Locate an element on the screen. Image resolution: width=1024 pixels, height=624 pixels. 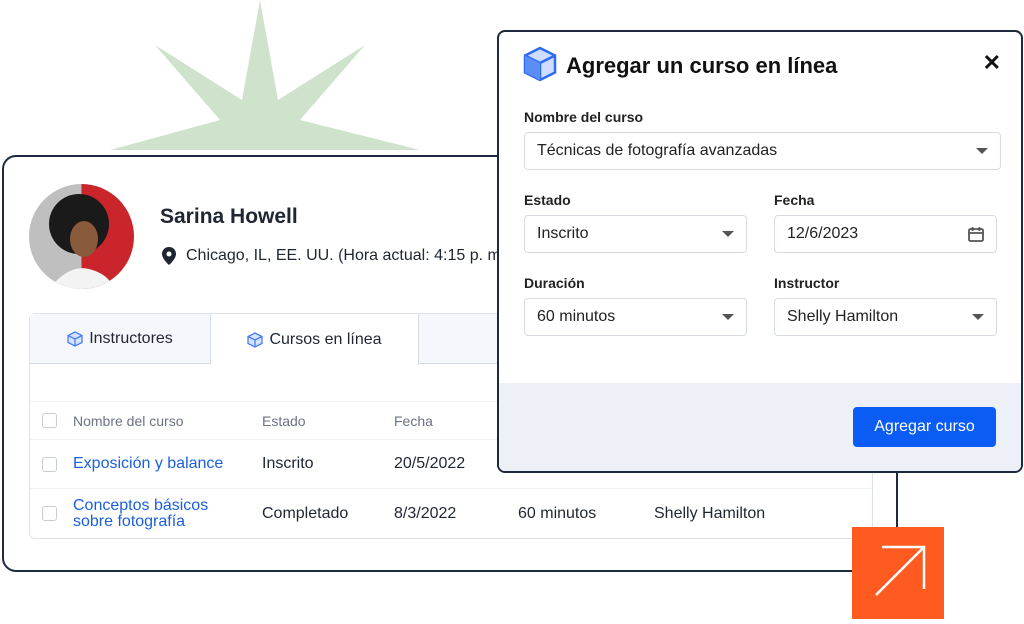
status-cell: Completado is located at coordinates (305, 513).